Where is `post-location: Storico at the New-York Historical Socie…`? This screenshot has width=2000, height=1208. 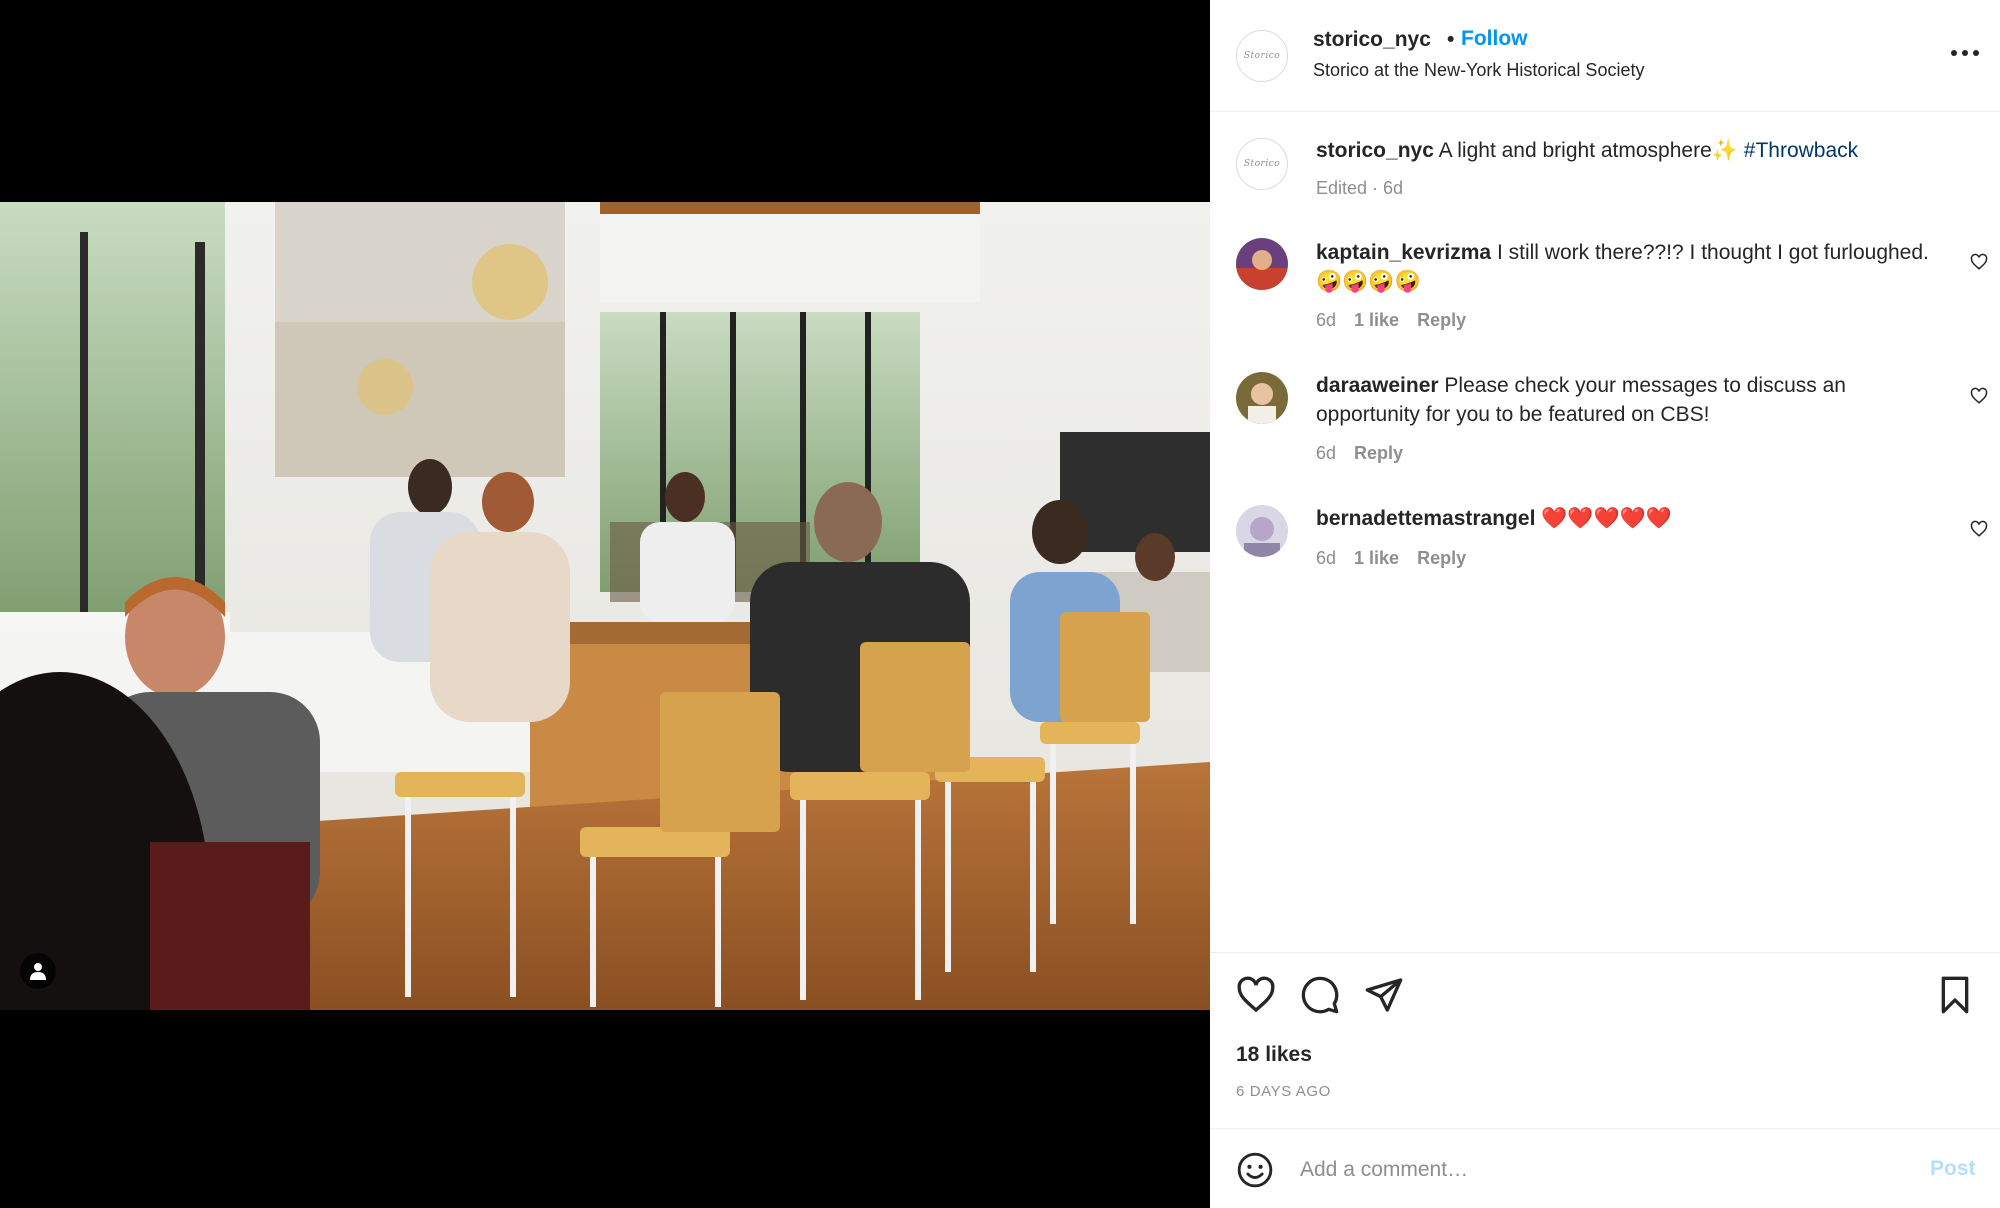
post-location: Storico at the New-York Historical Socie… is located at coordinates (1478, 70).